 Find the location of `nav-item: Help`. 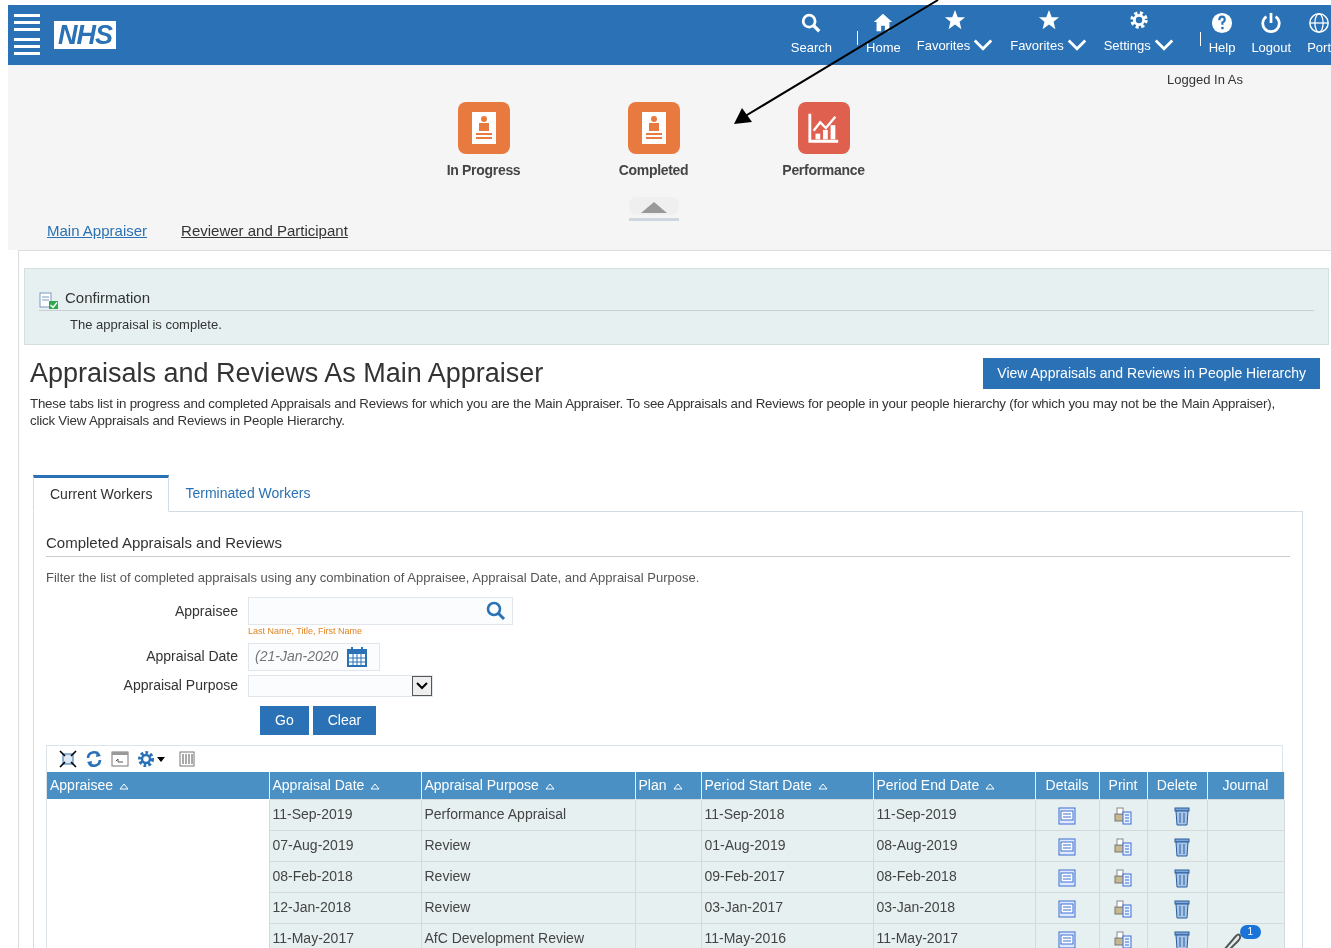

nav-item: Help is located at coordinates (1222, 35).